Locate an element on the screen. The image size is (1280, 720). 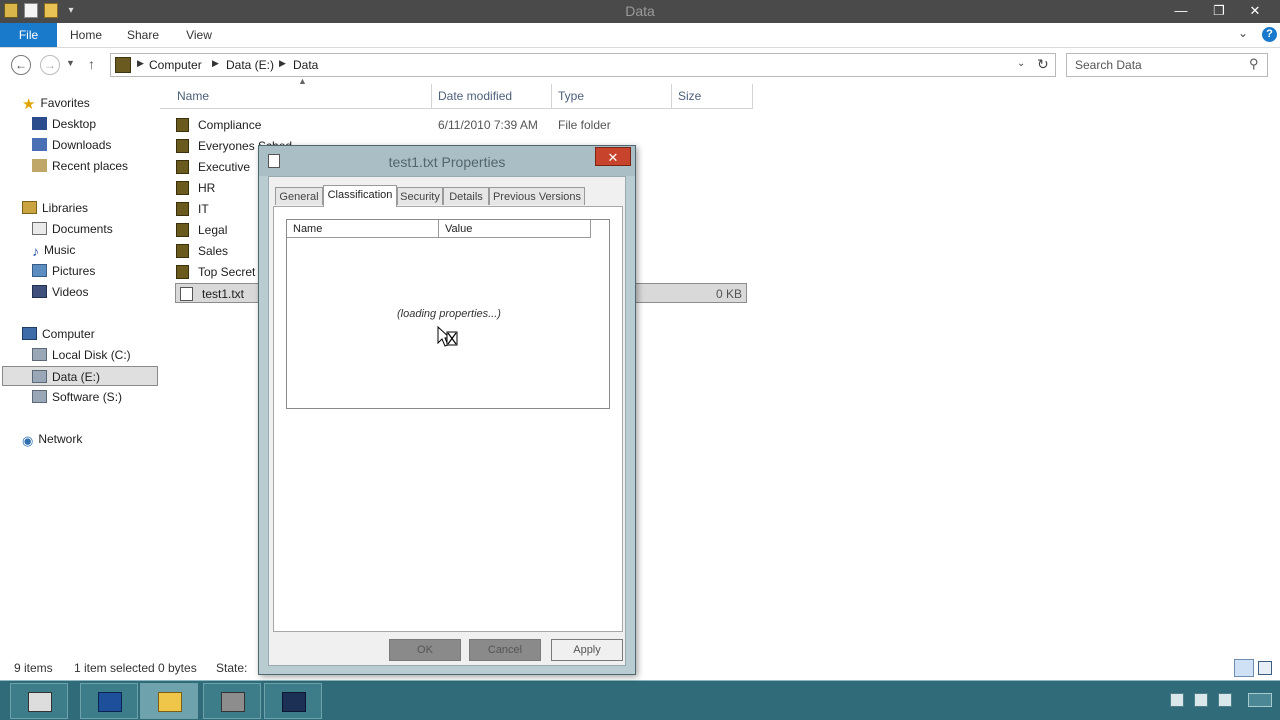
nav-videos: Videos is located at coordinates (60, 292).